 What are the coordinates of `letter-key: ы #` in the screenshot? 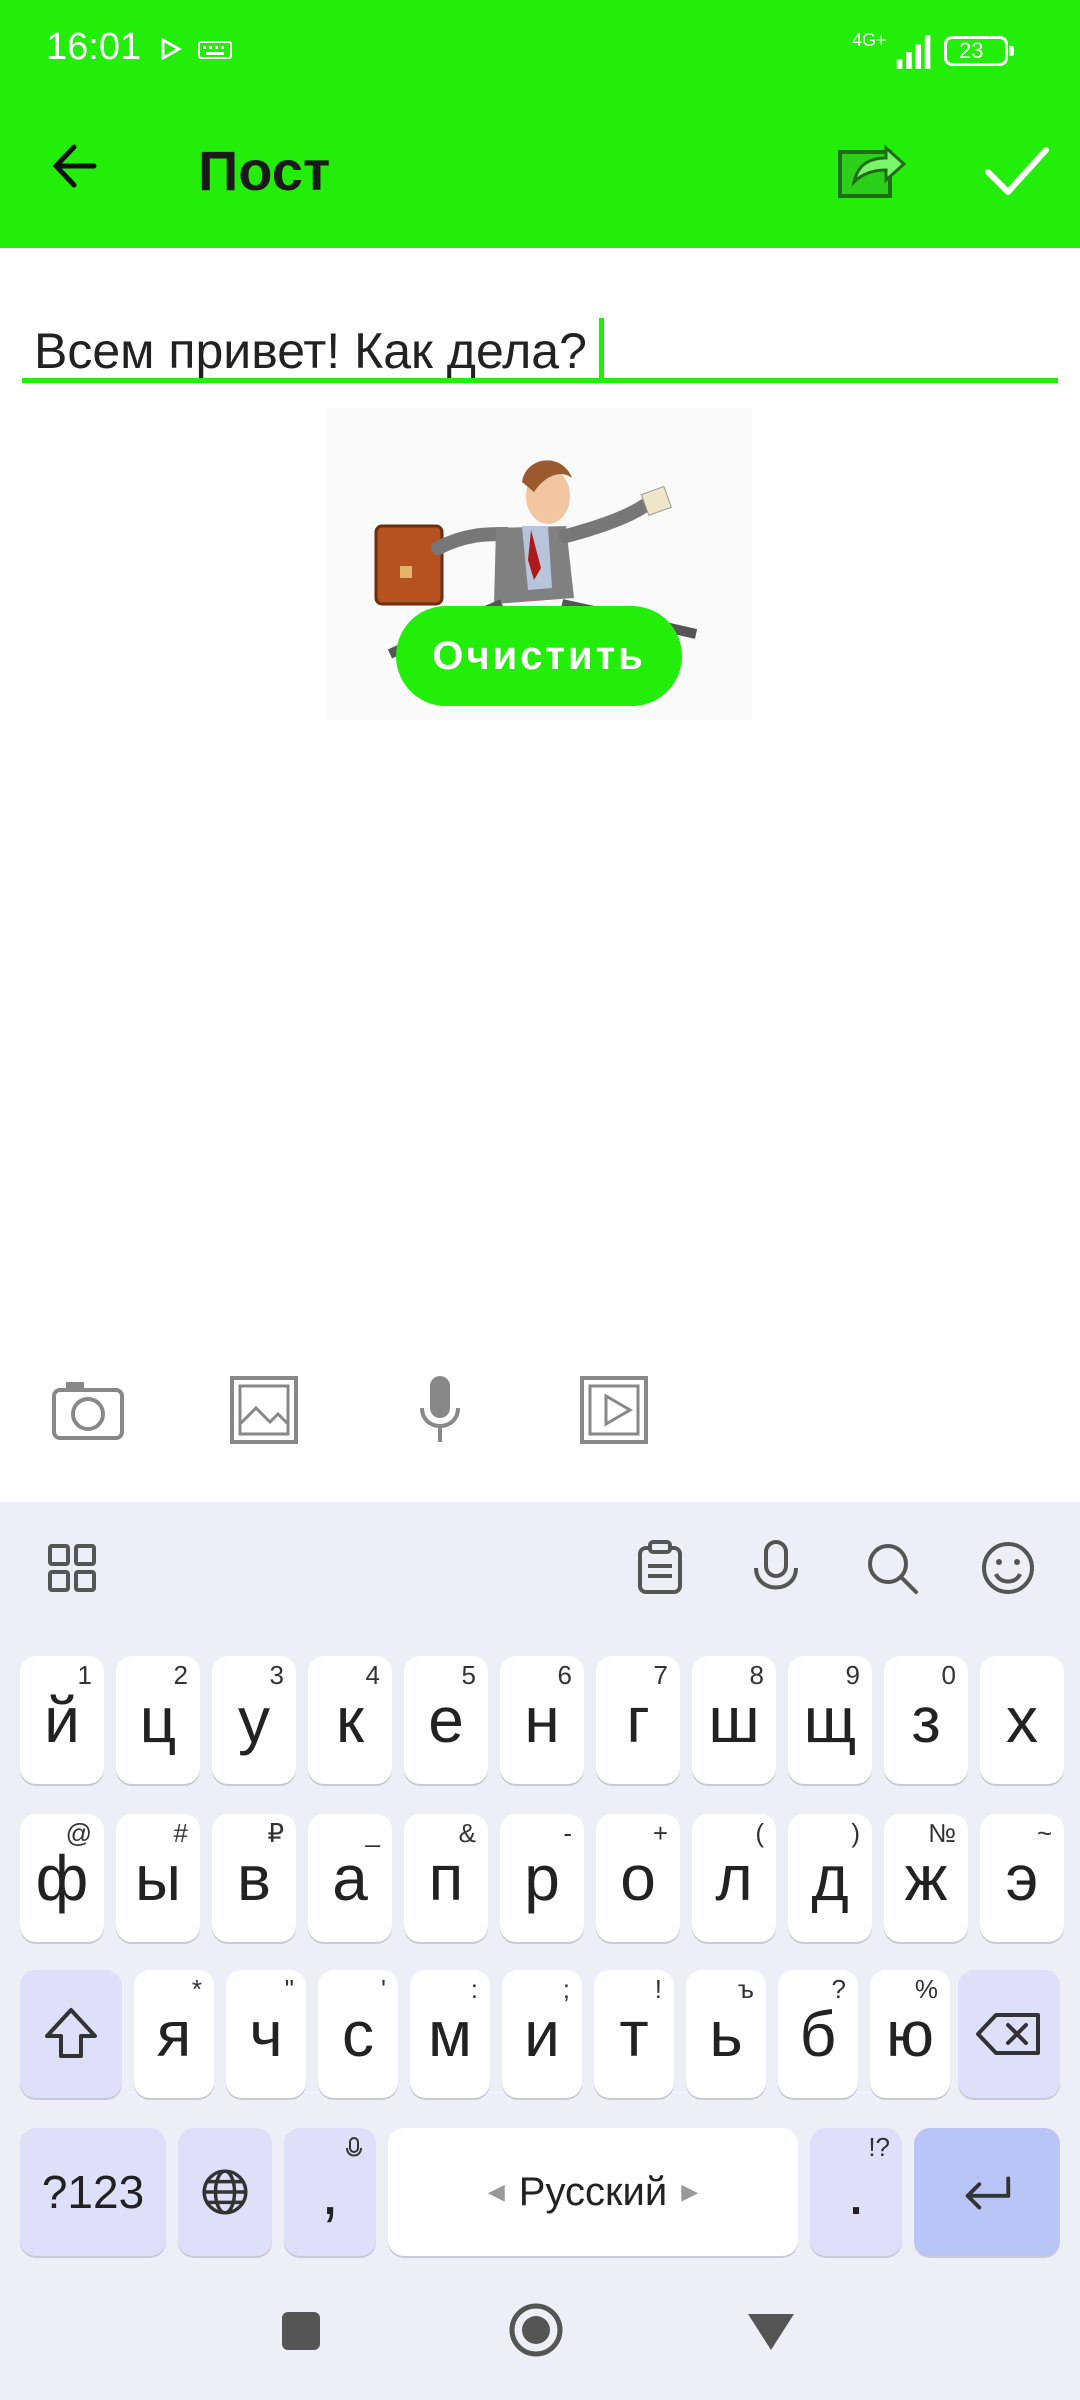 It's located at (158, 1878).